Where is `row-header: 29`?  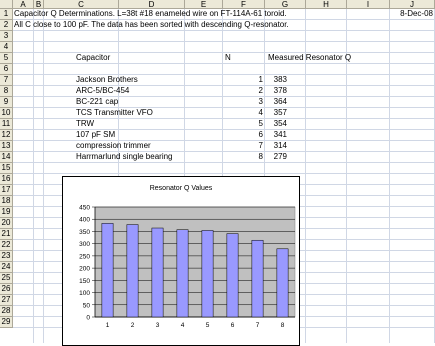
row-header: 29 is located at coordinates (6, 322).